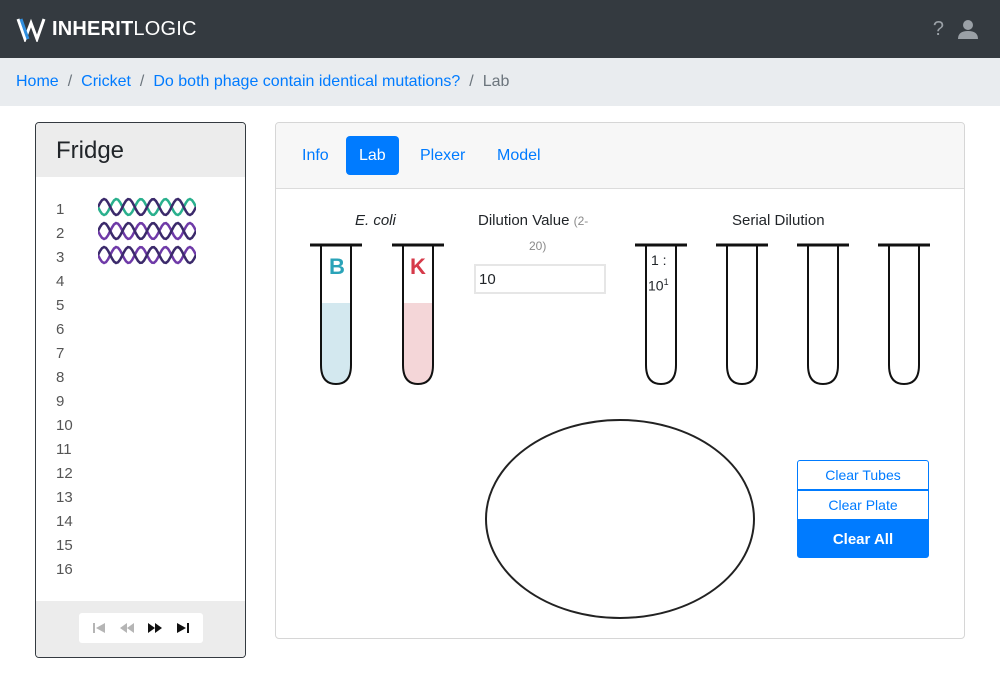  Describe the element at coordinates (183, 628) in the screenshot. I see `skip-last-icon` at that location.